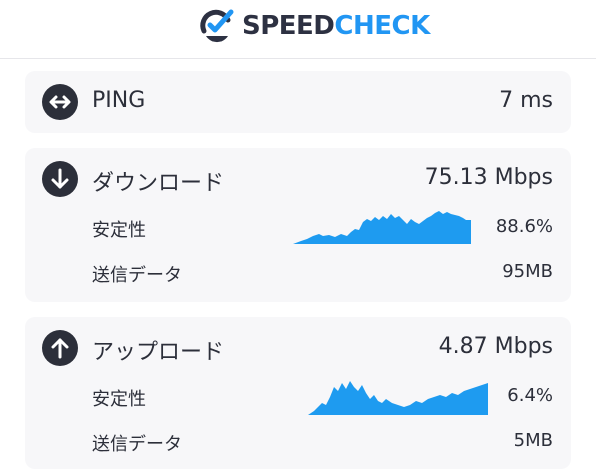 The image size is (596, 469). What do you see at coordinates (60, 179) in the screenshot?
I see `arrow-down-icon` at bounding box center [60, 179].